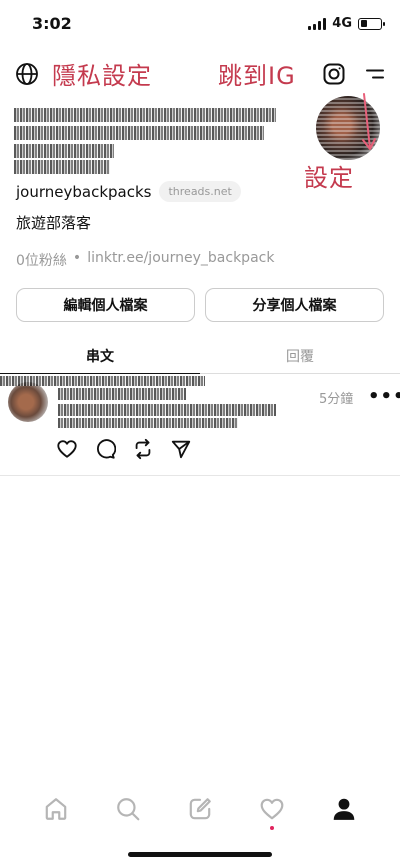 The image size is (400, 866). I want to click on post-avatar, so click(28, 402).